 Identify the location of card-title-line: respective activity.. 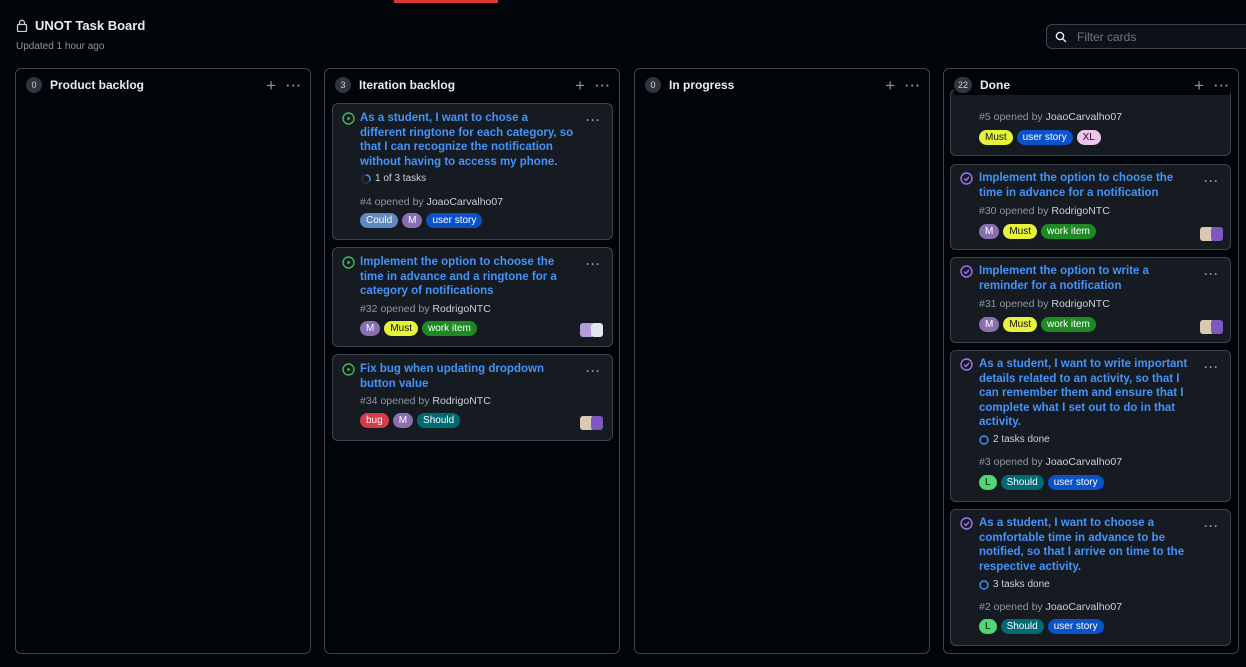
(1030, 566).